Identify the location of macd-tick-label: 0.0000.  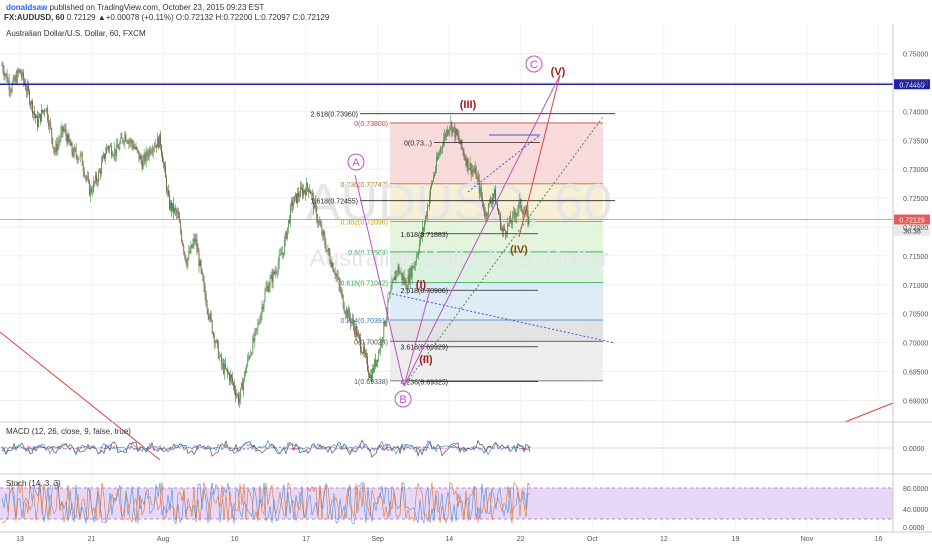
(914, 449).